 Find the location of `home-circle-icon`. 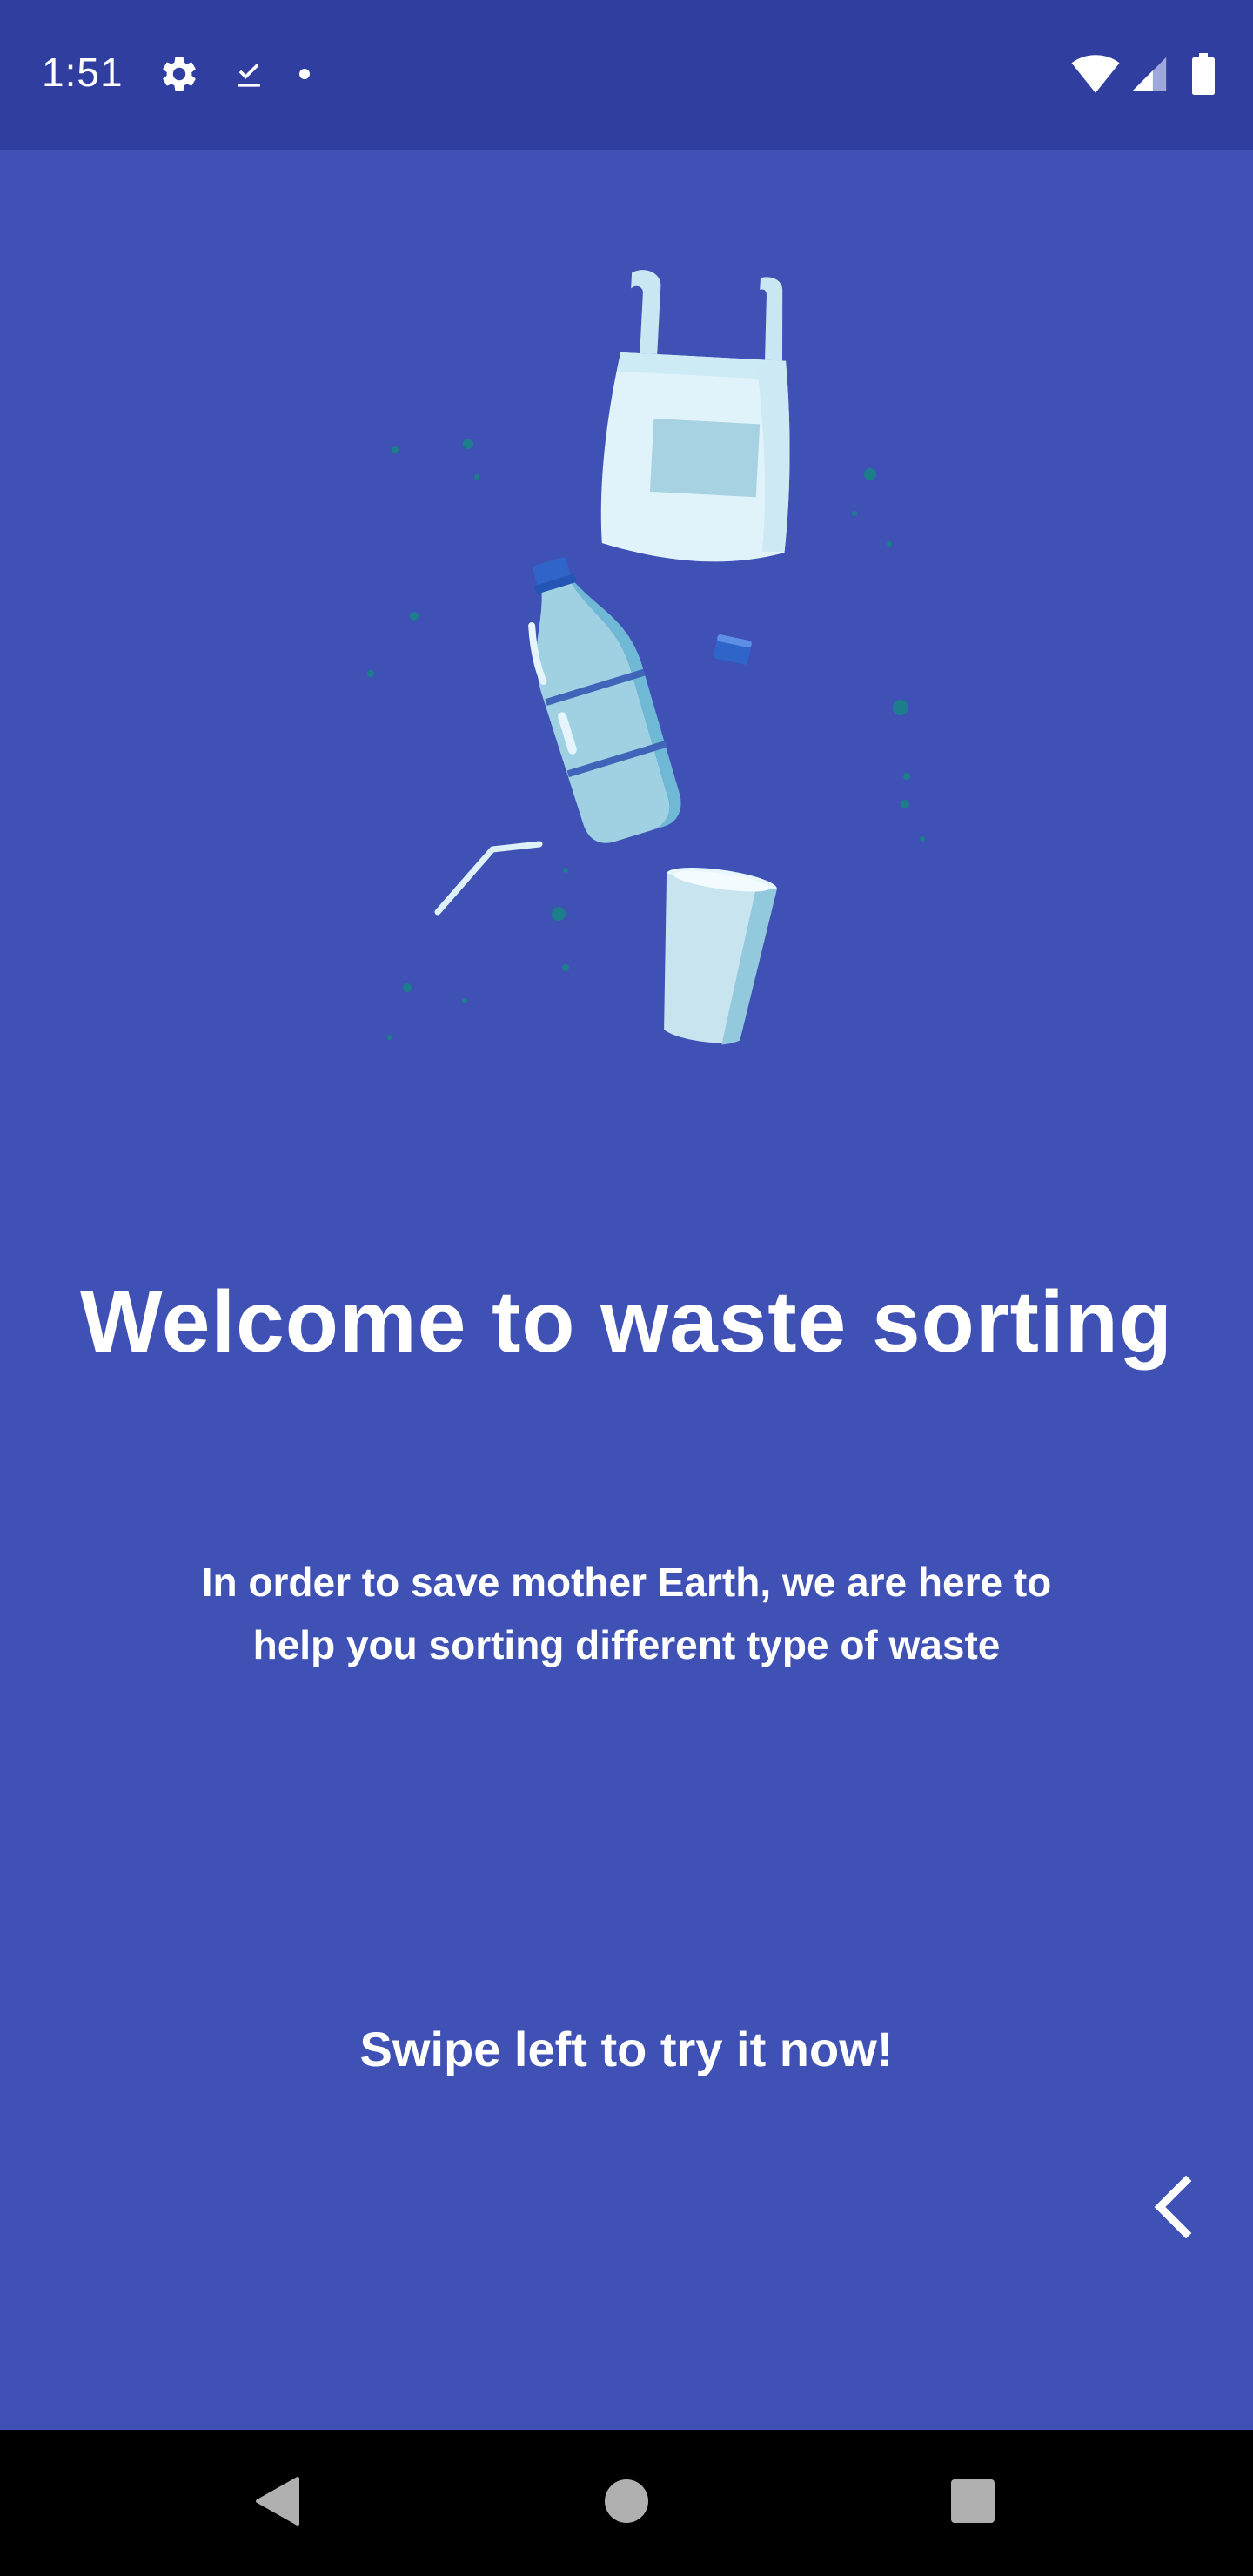

home-circle-icon is located at coordinates (626, 2504).